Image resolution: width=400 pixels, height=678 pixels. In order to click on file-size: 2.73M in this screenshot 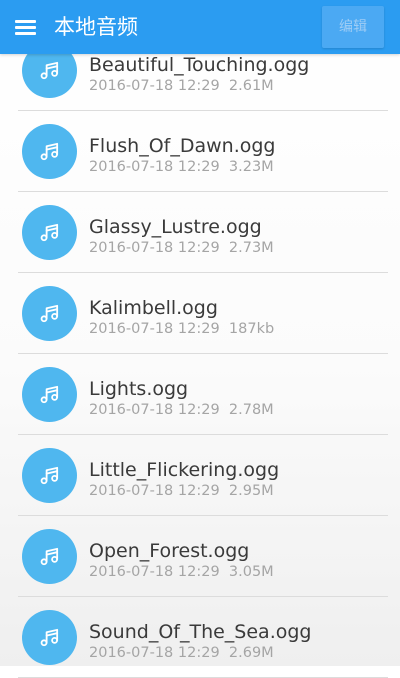, I will do `click(251, 248)`.